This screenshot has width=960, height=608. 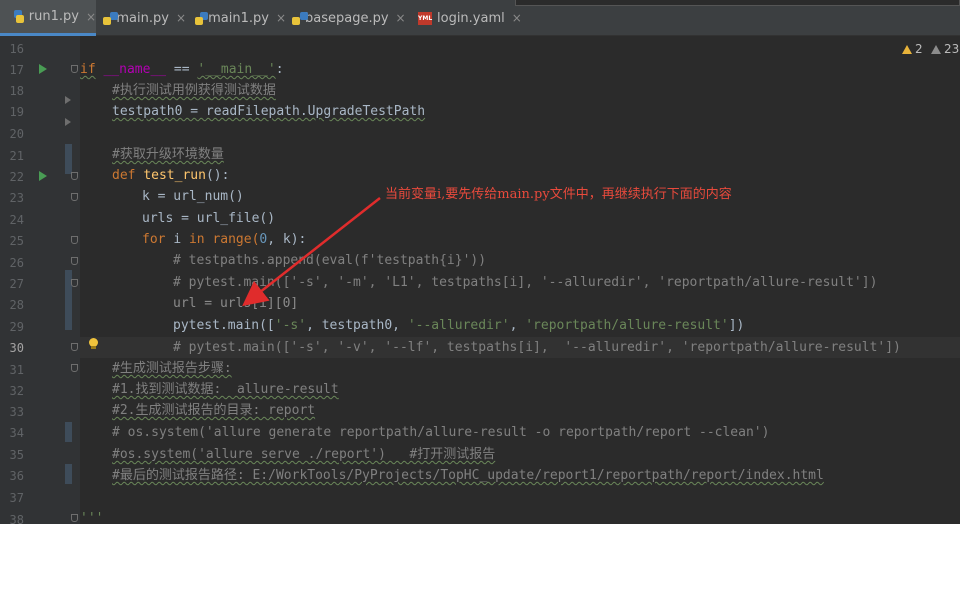 I want to click on annotation-text: 当前变量i,要先传给main.py文件中，再继续执行下面的内容, so click(x=558, y=194).